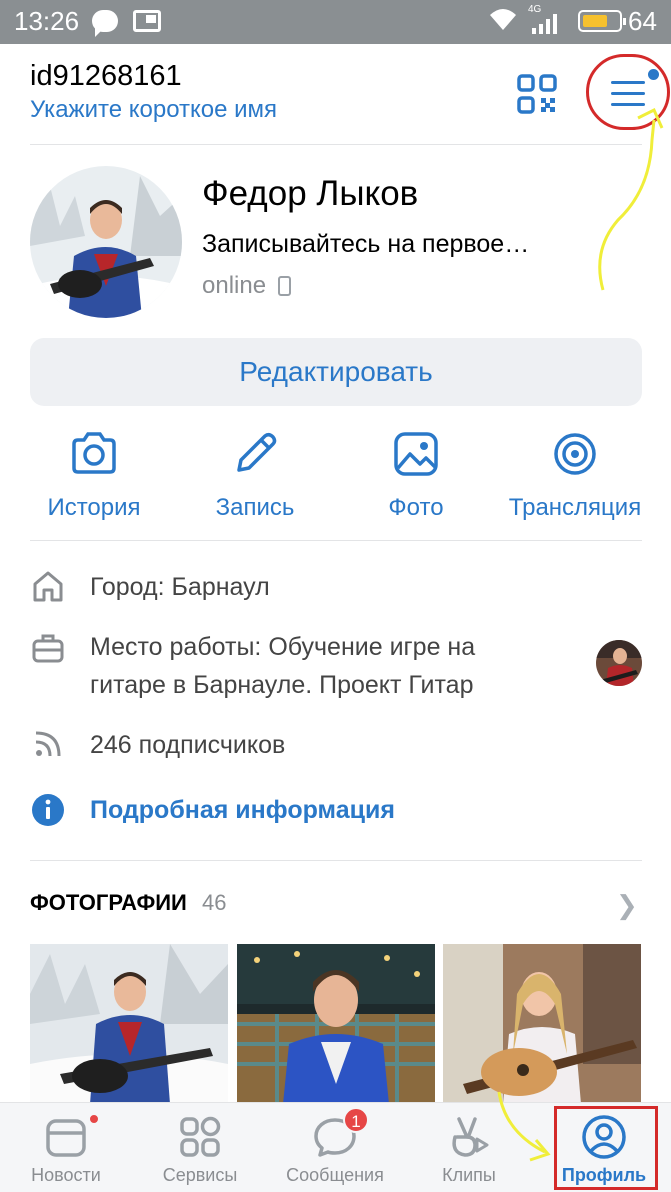 This screenshot has width=671, height=1192. I want to click on image-icon, so click(416, 454).